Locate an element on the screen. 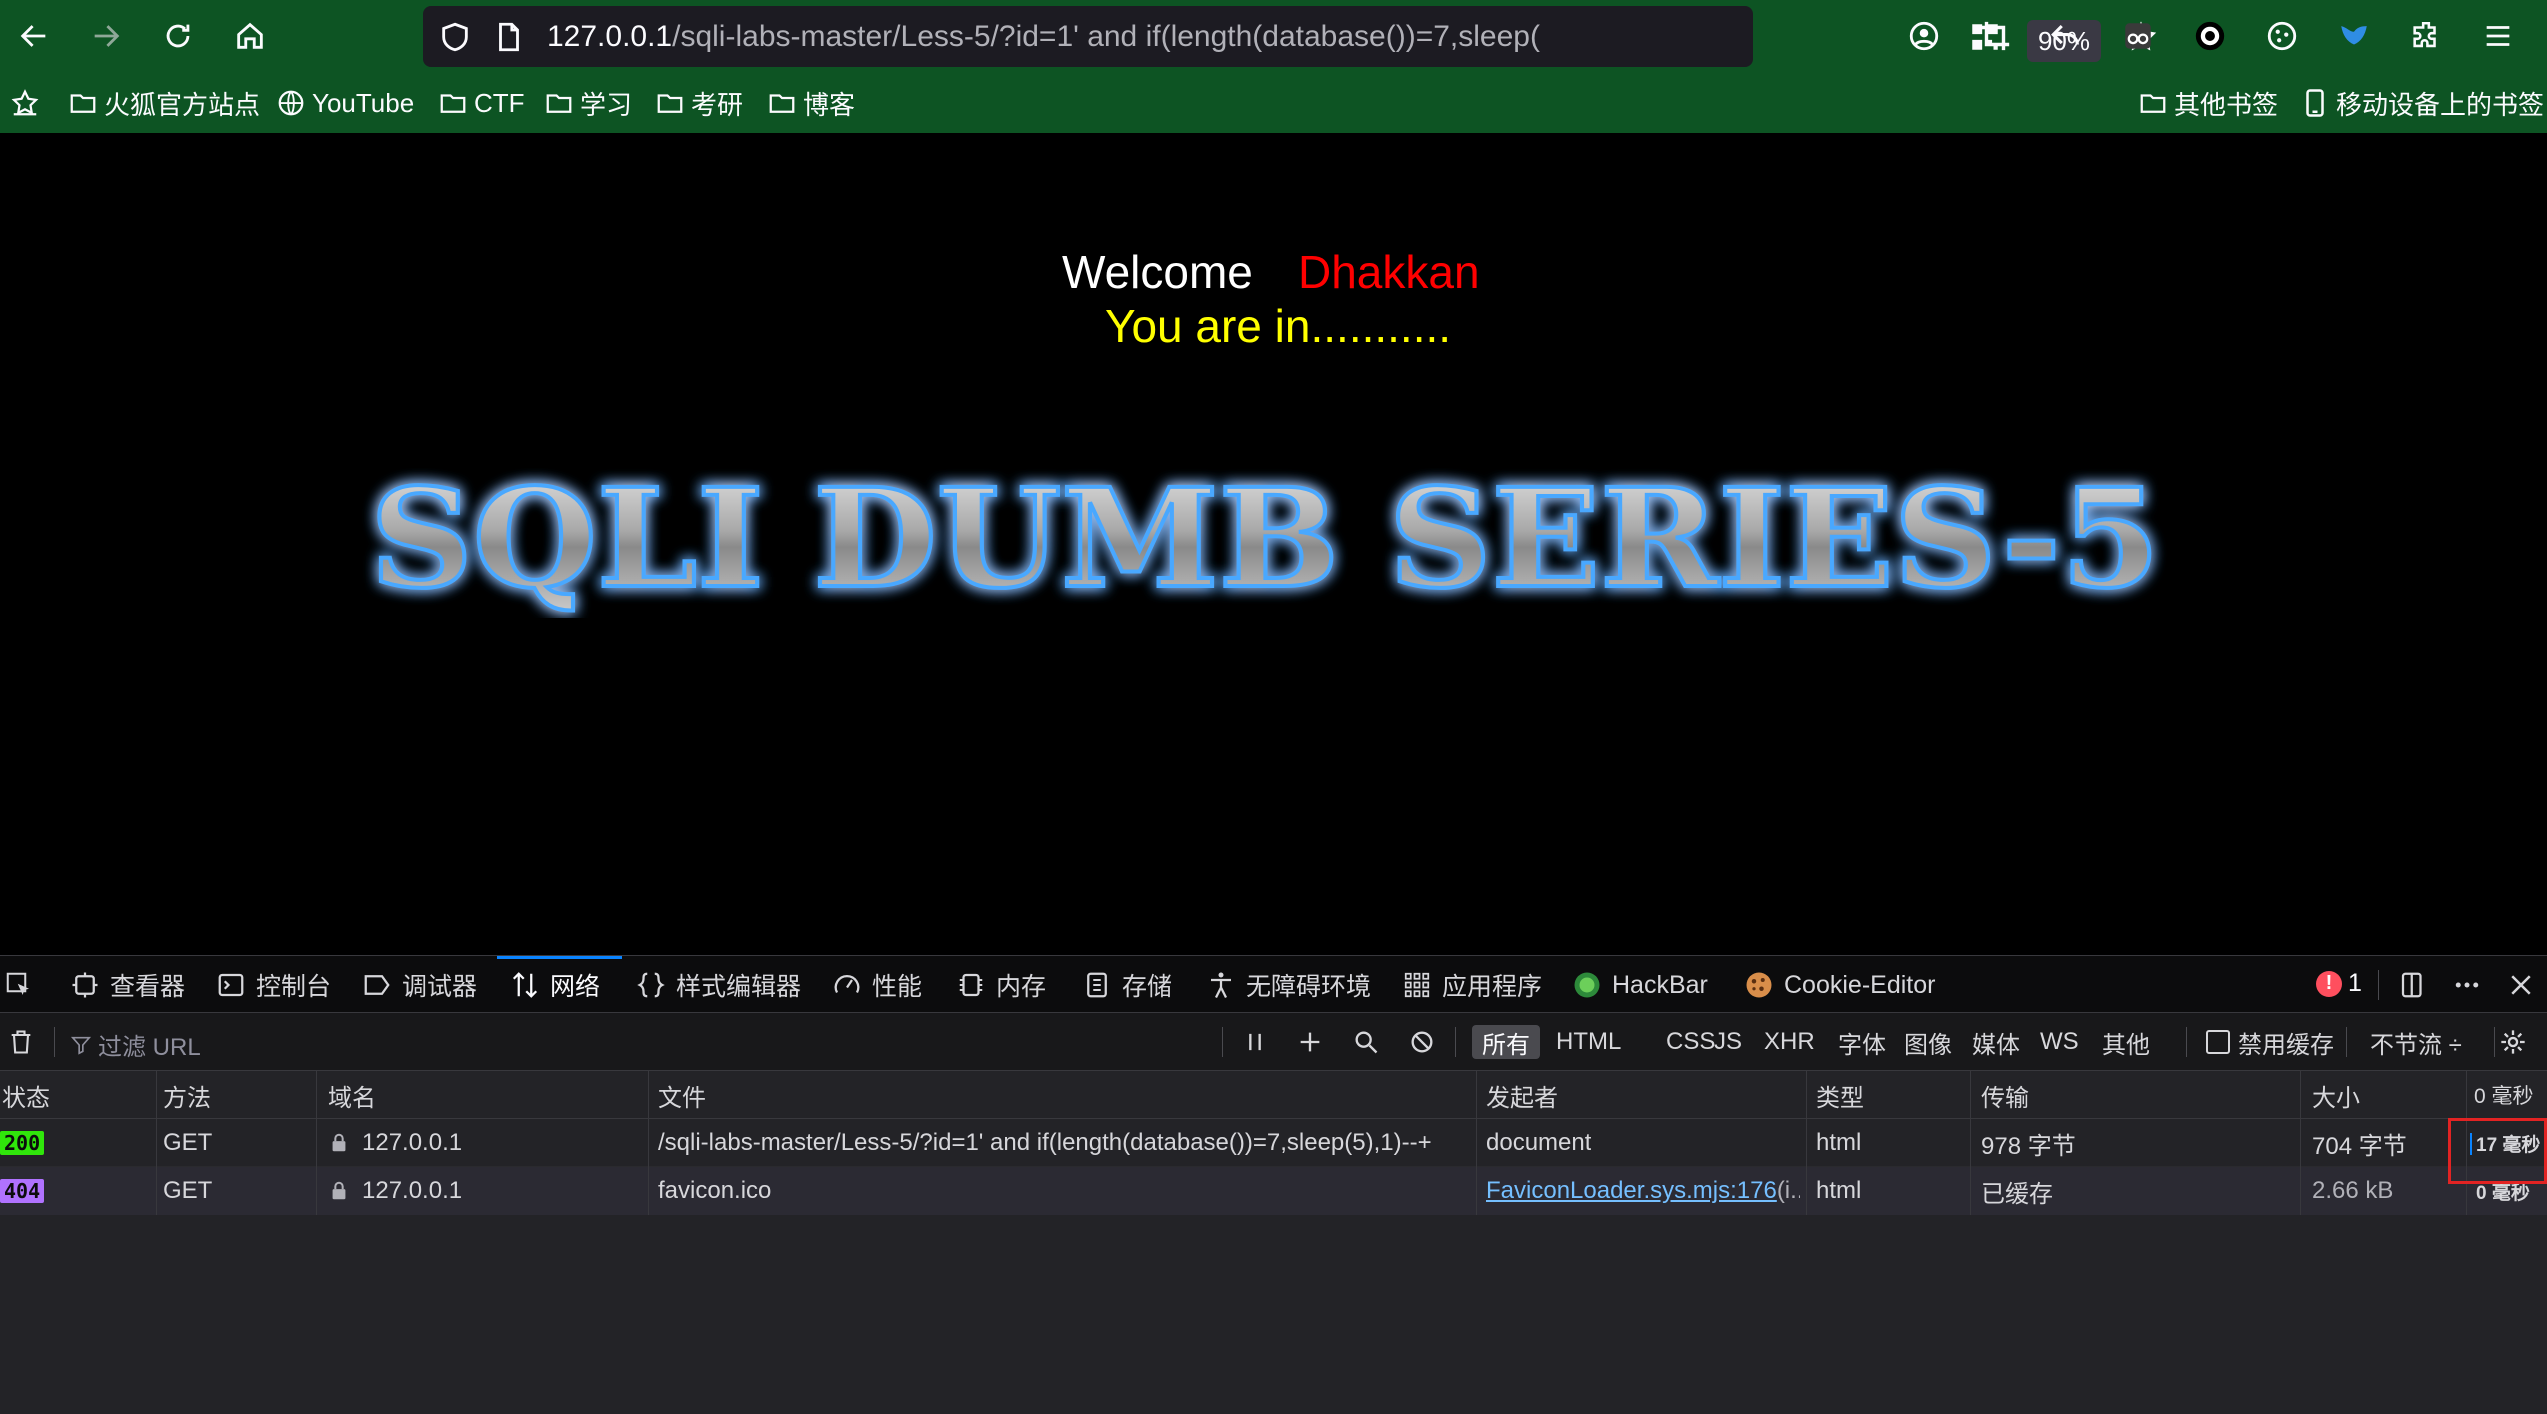 This screenshot has width=2547, height=1414. filter-ws: WS is located at coordinates (2059, 1042).